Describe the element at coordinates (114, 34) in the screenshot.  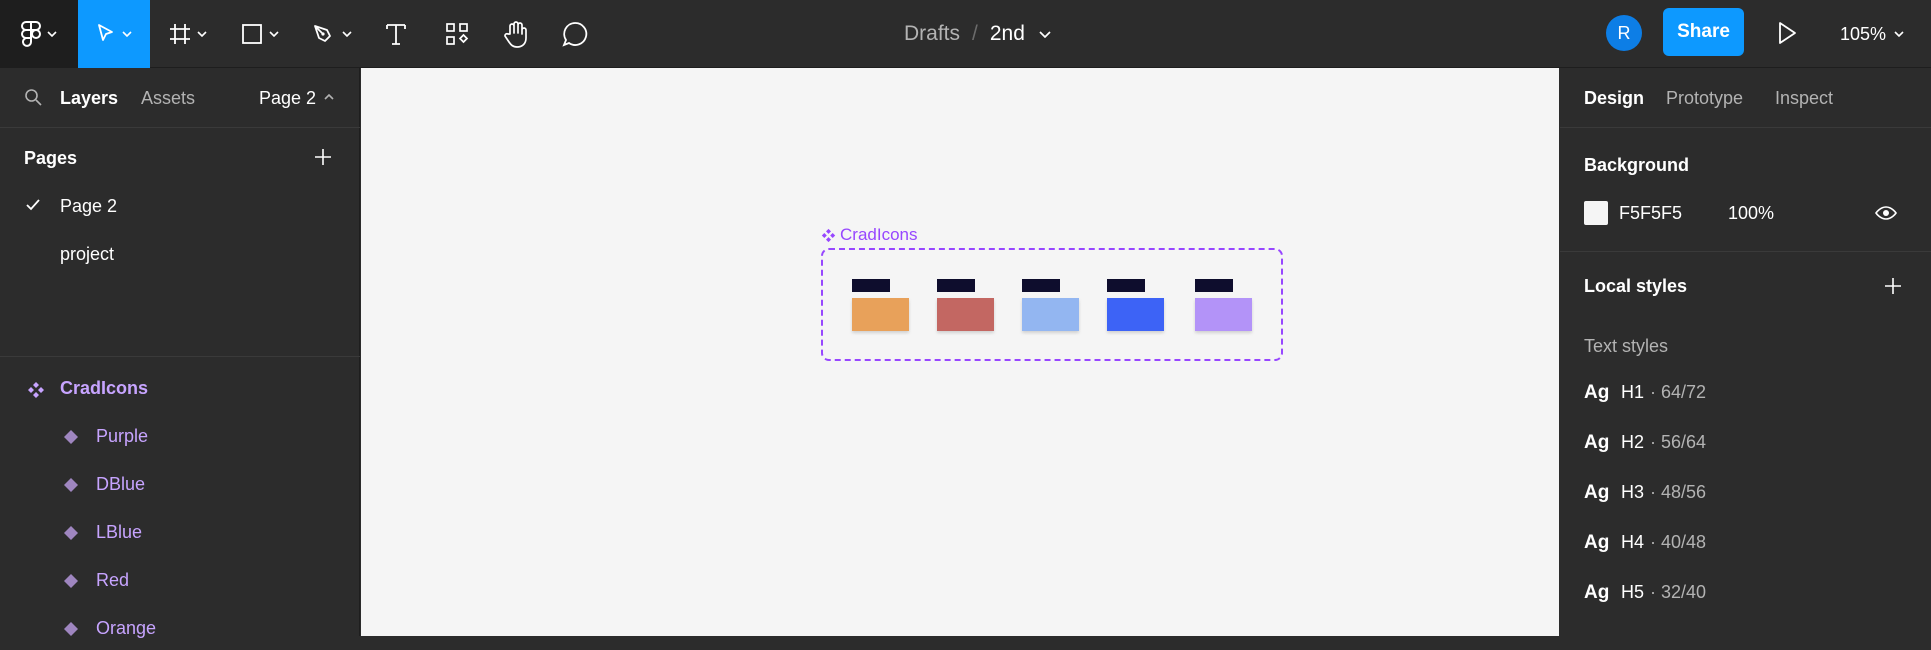
I see `move-tool-button` at that location.